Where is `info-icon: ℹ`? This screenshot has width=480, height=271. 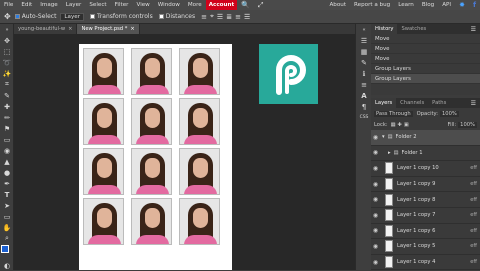
info-icon: ℹ is located at coordinates (364, 73).